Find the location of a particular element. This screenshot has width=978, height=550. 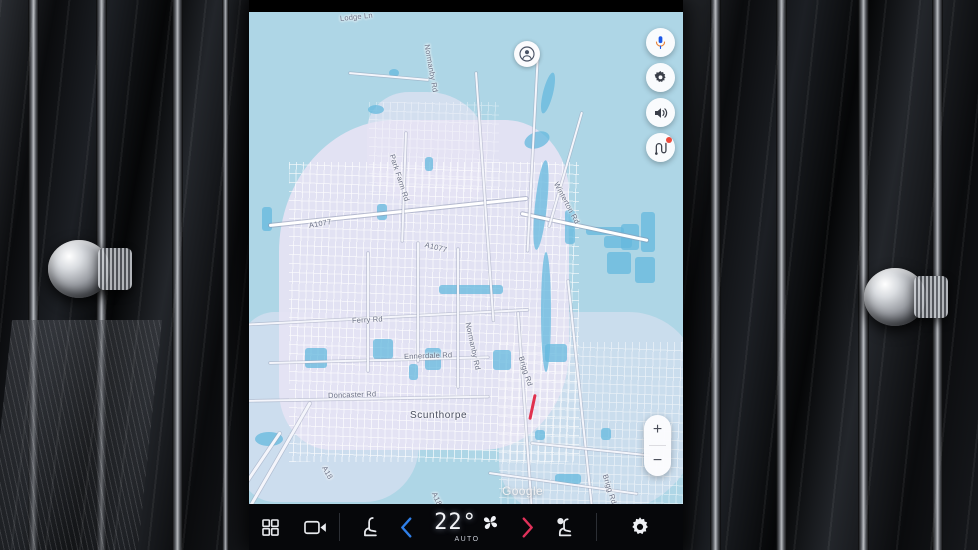

apps-grid-button is located at coordinates (270, 527).